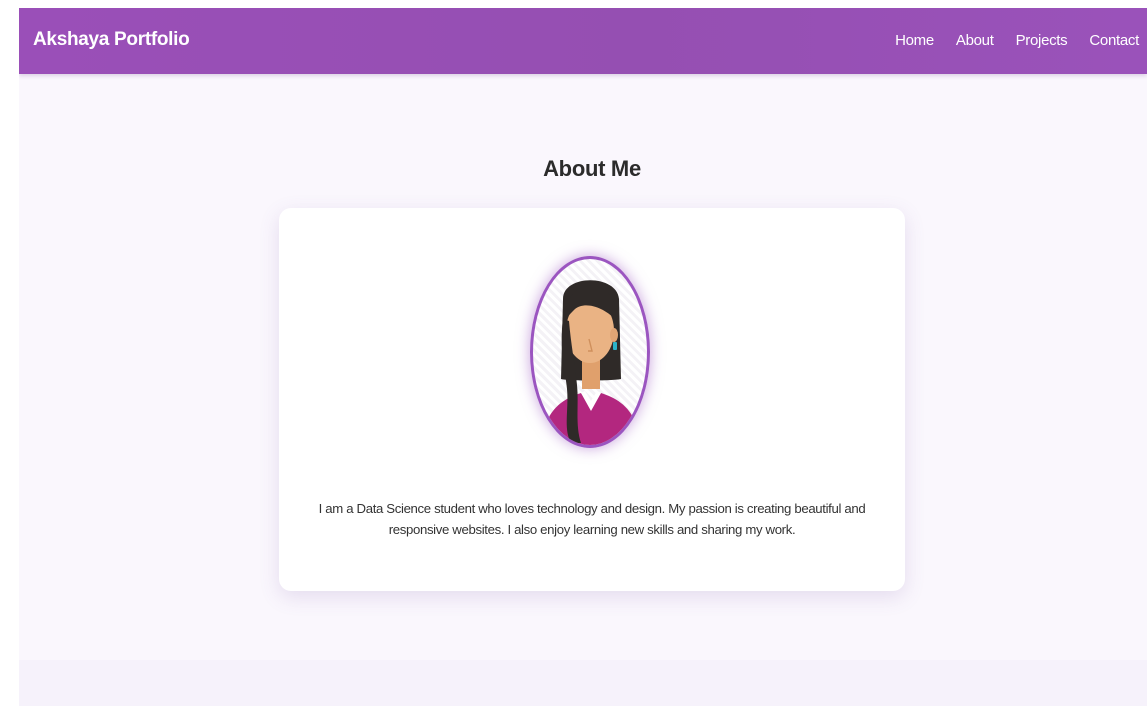 The height and width of the screenshot is (706, 1147). Describe the element at coordinates (111, 40) in the screenshot. I see `brand-logo: Akshaya Portfolio` at that location.